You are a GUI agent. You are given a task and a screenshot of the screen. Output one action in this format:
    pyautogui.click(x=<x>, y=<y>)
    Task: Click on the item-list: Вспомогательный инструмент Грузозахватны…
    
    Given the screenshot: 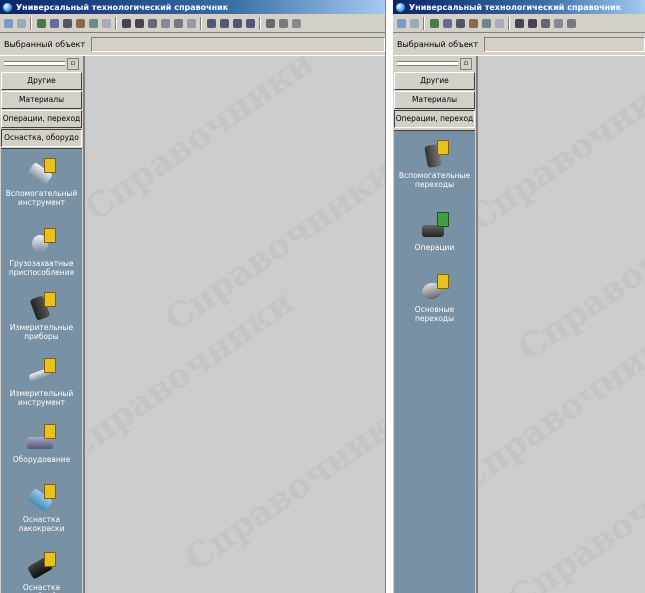 What is the action you would take?
    pyautogui.click(x=41, y=370)
    